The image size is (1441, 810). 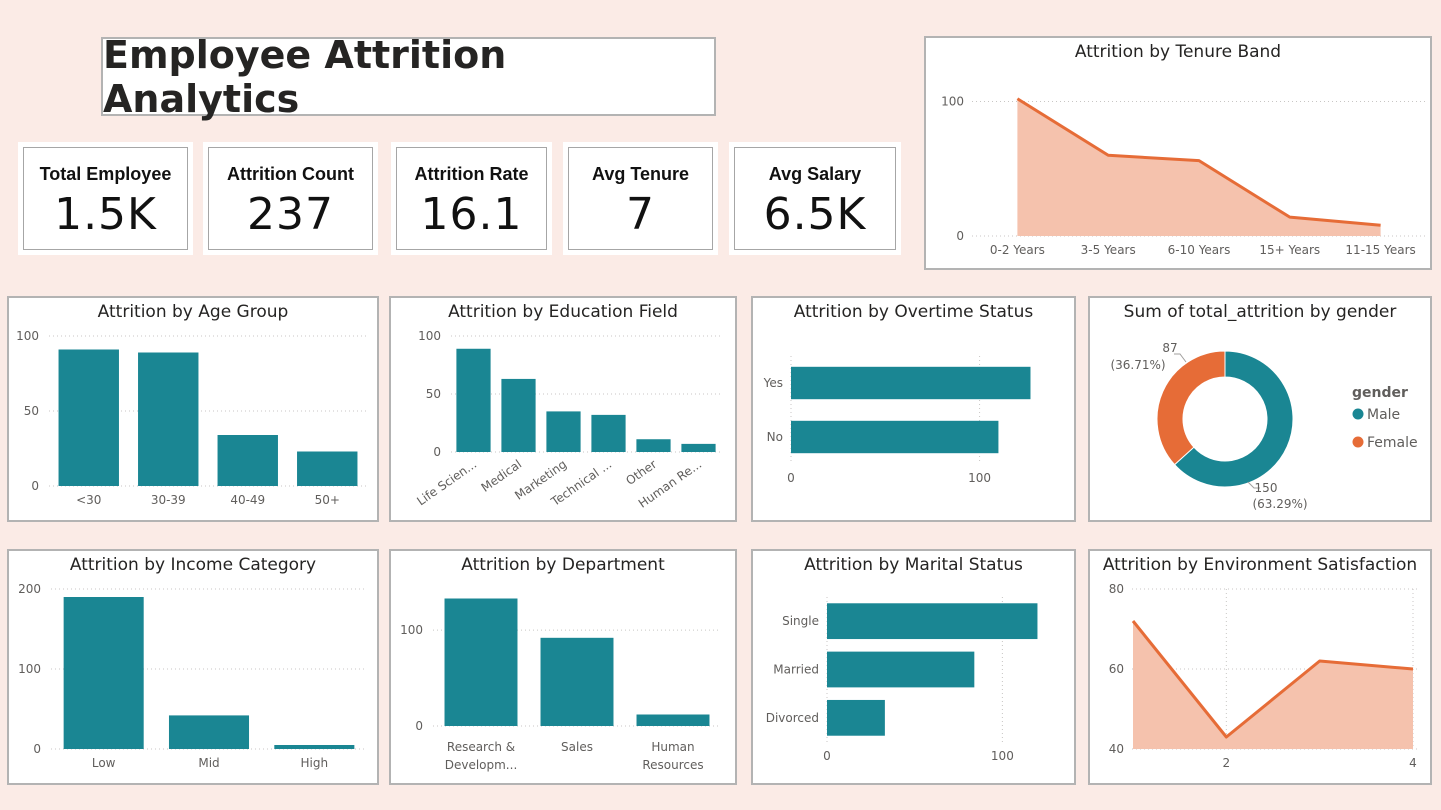 I want to click on x-tick-label: 6-10 Years, so click(x=1199, y=250).